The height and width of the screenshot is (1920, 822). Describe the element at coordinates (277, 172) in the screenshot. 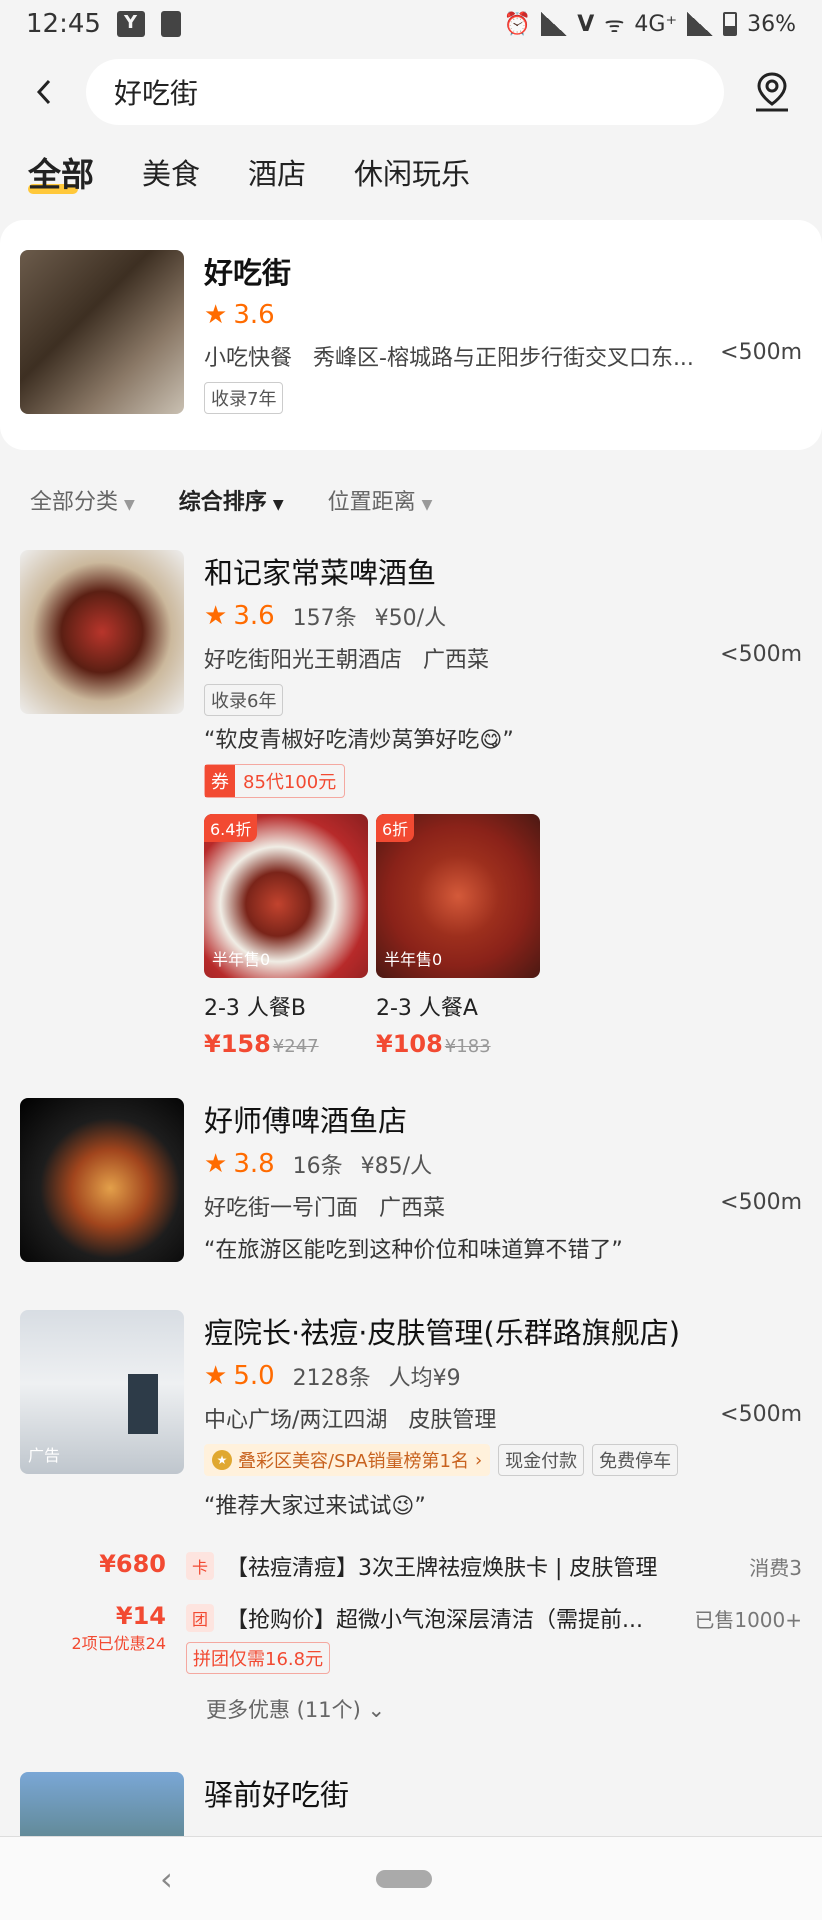

I see `tab-hotel: 酒店` at that location.